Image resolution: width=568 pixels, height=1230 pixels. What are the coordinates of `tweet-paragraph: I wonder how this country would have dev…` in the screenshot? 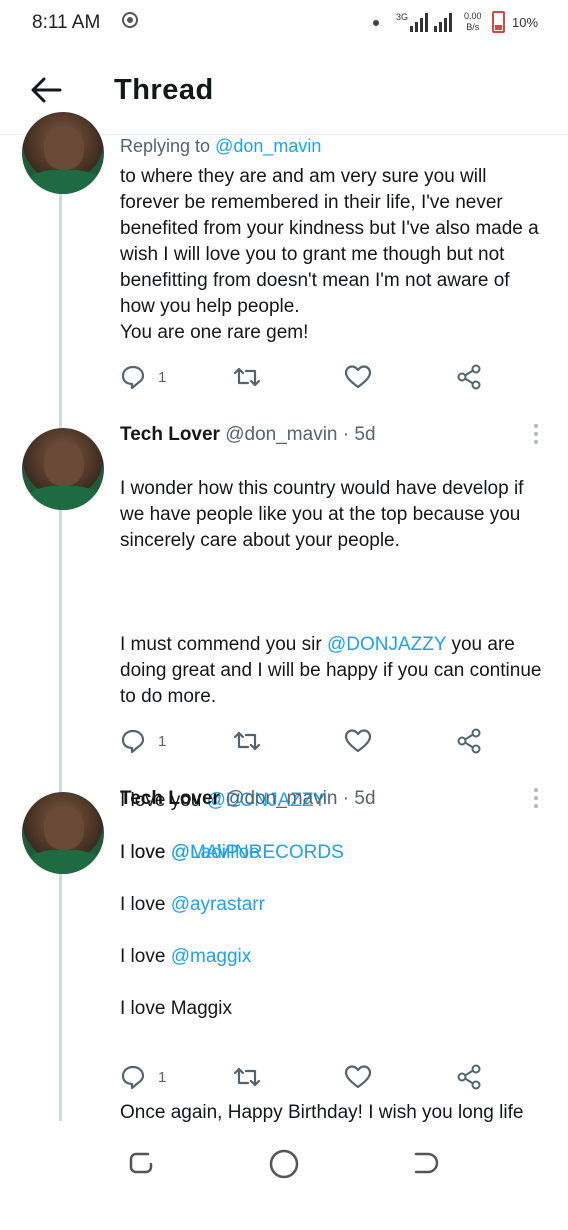 It's located at (322, 514).